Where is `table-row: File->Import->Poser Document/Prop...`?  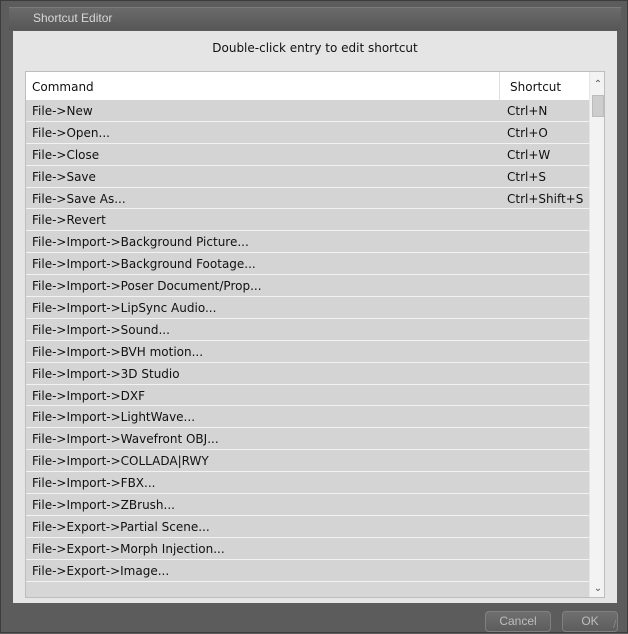
table-row: File->Import->Poser Document/Prop... is located at coordinates (307, 286).